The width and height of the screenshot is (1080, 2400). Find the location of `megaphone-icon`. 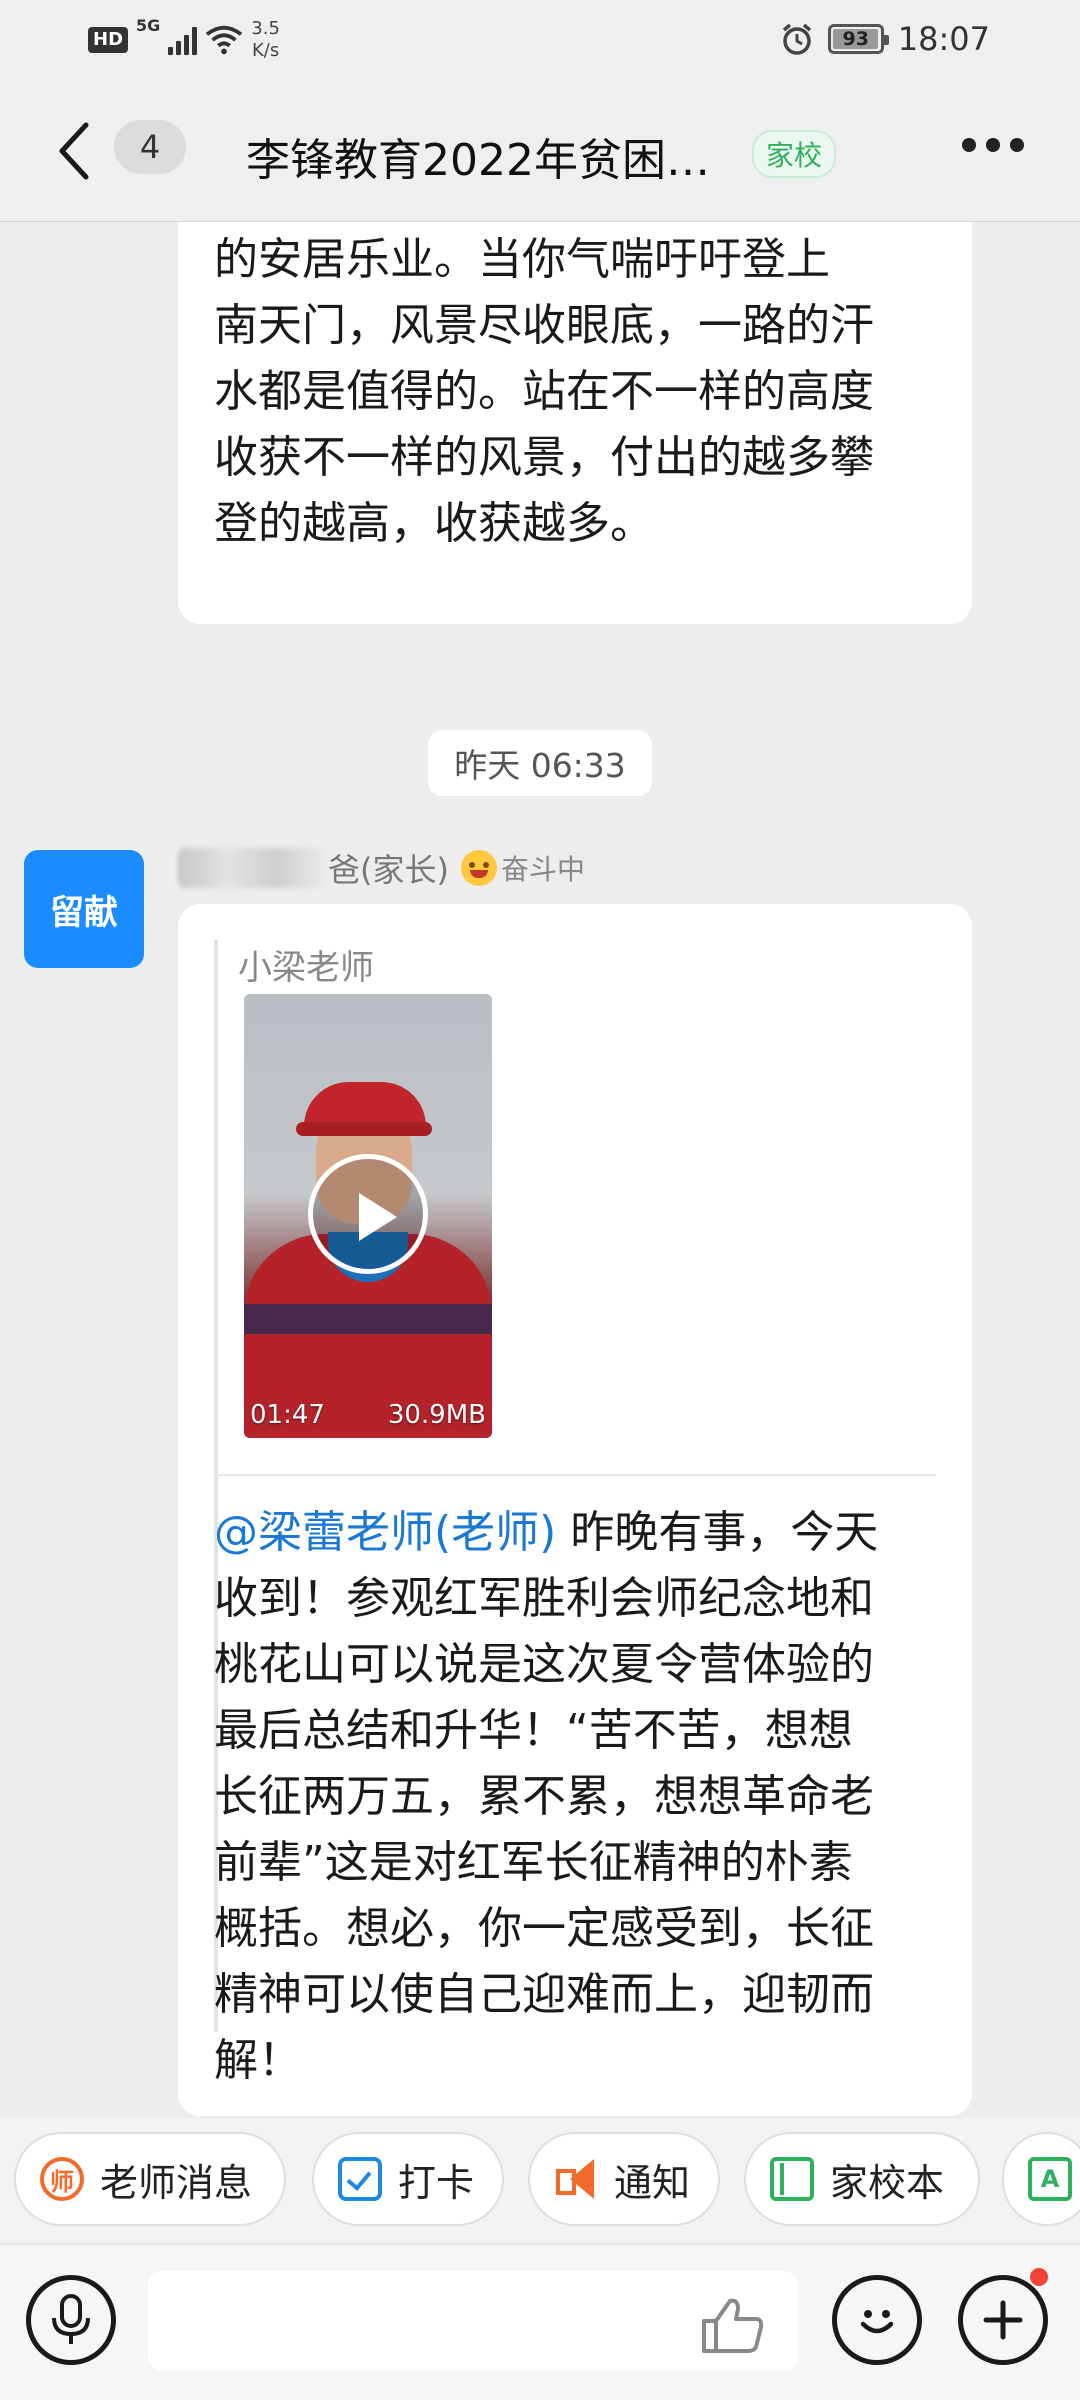

megaphone-icon is located at coordinates (576, 2179).